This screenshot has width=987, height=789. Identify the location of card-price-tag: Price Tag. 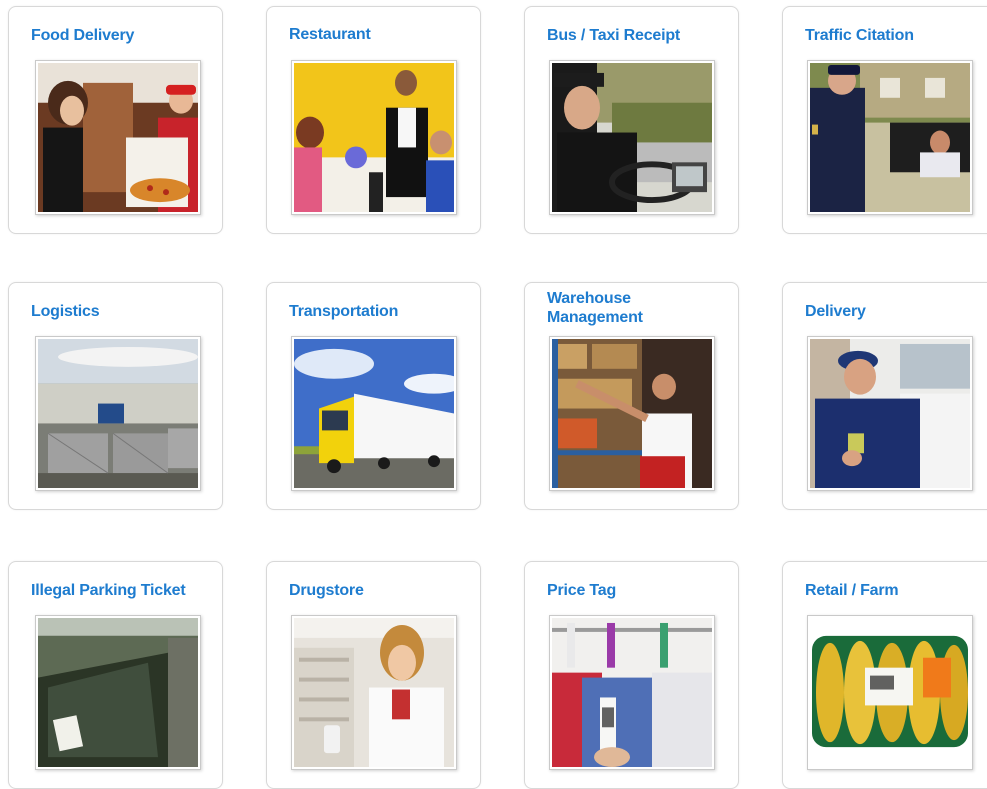
(631, 675).